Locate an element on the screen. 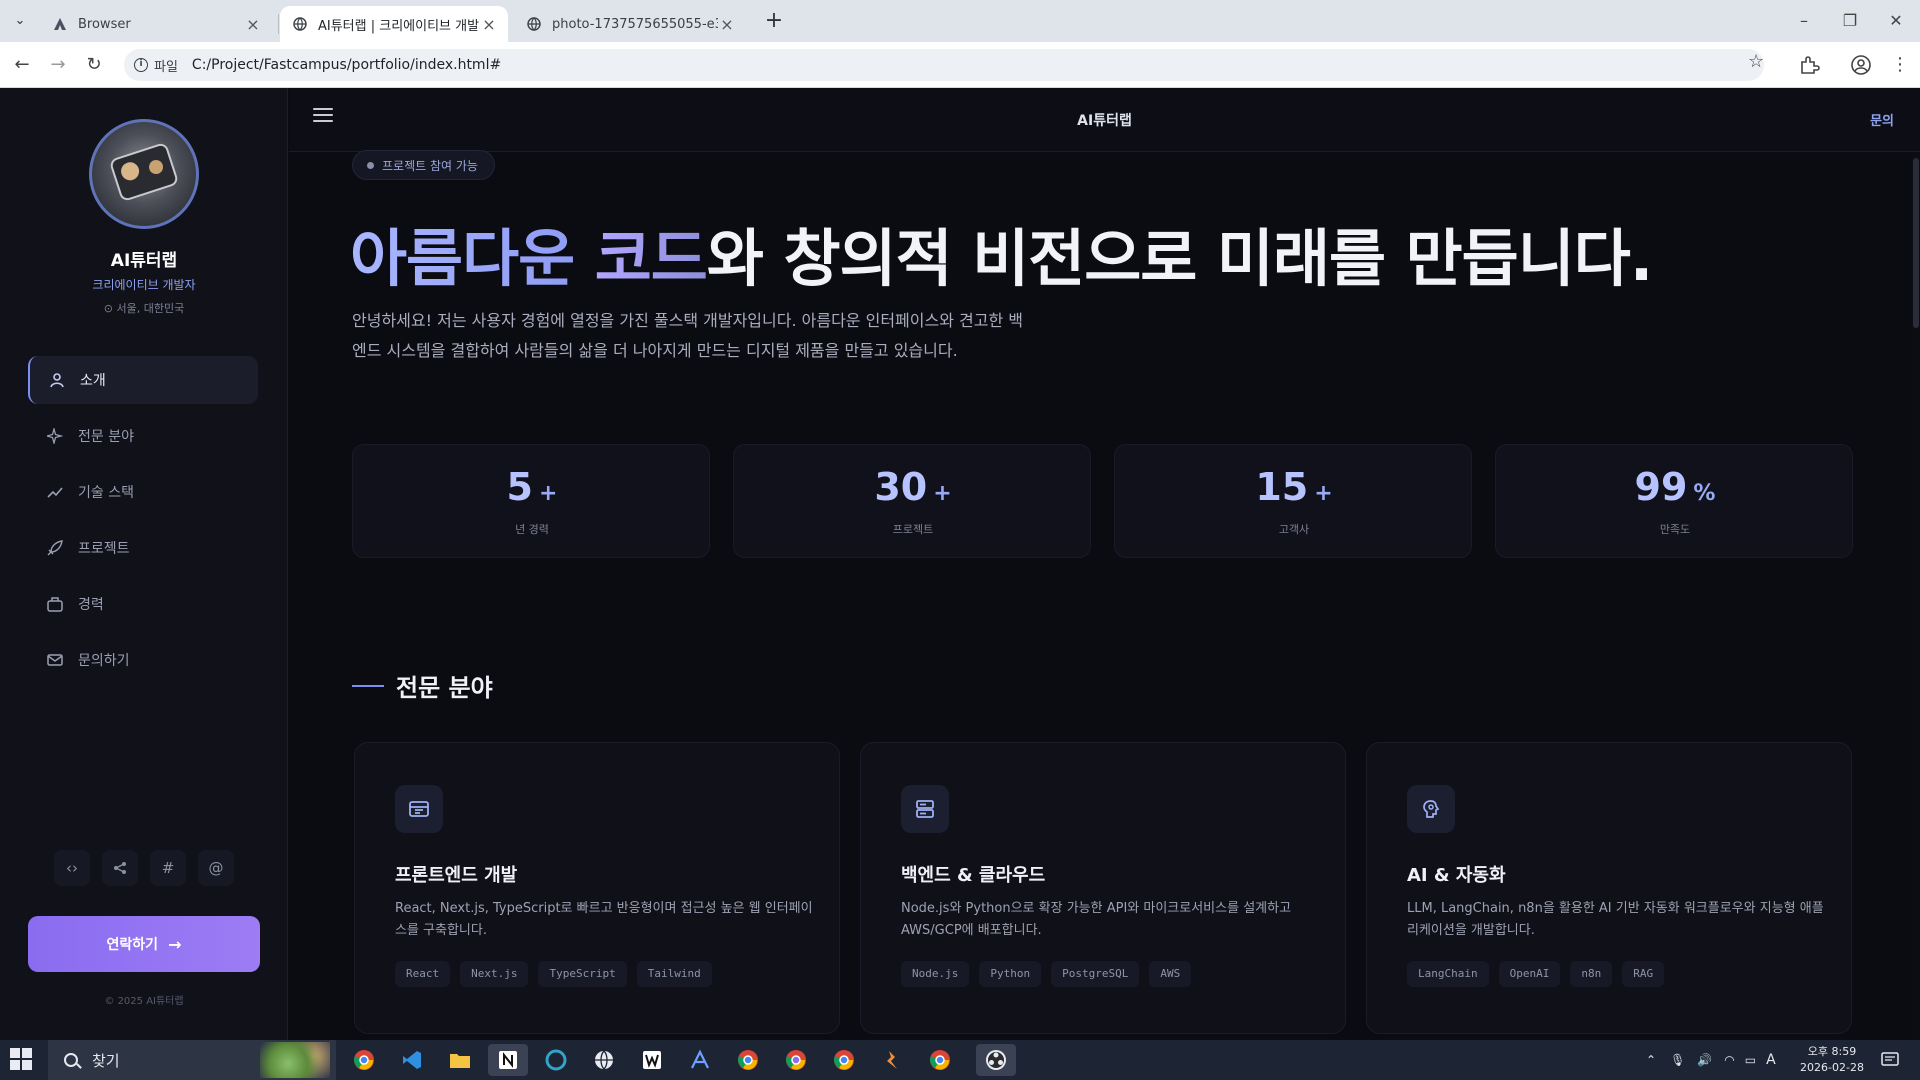  stat-card-projects: 30 + 프로젝트 is located at coordinates (912, 501).